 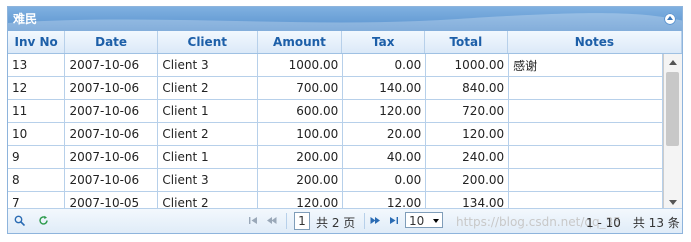 I want to click on cell-total: 120.00, so click(x=467, y=134).